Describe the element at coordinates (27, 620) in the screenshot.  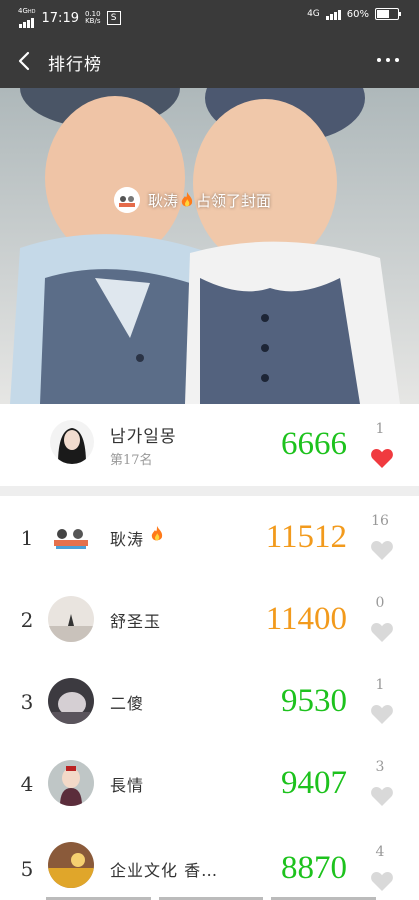
I see `rank-number: 2` at that location.